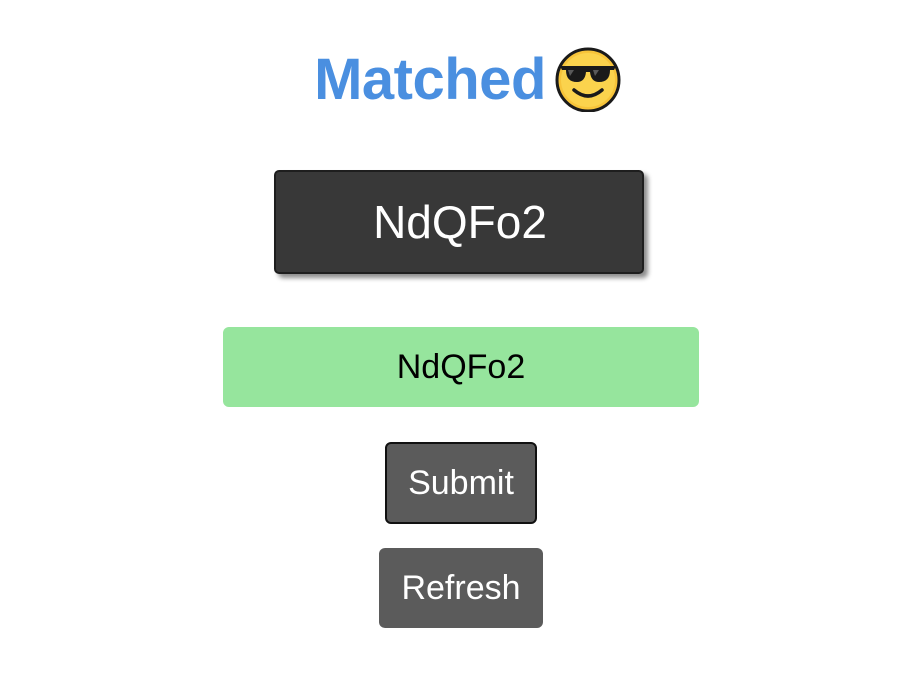 Image resolution: width=922 pixels, height=678 pixels. Describe the element at coordinates (588, 79) in the screenshot. I see `sunglasses-face-icon` at that location.